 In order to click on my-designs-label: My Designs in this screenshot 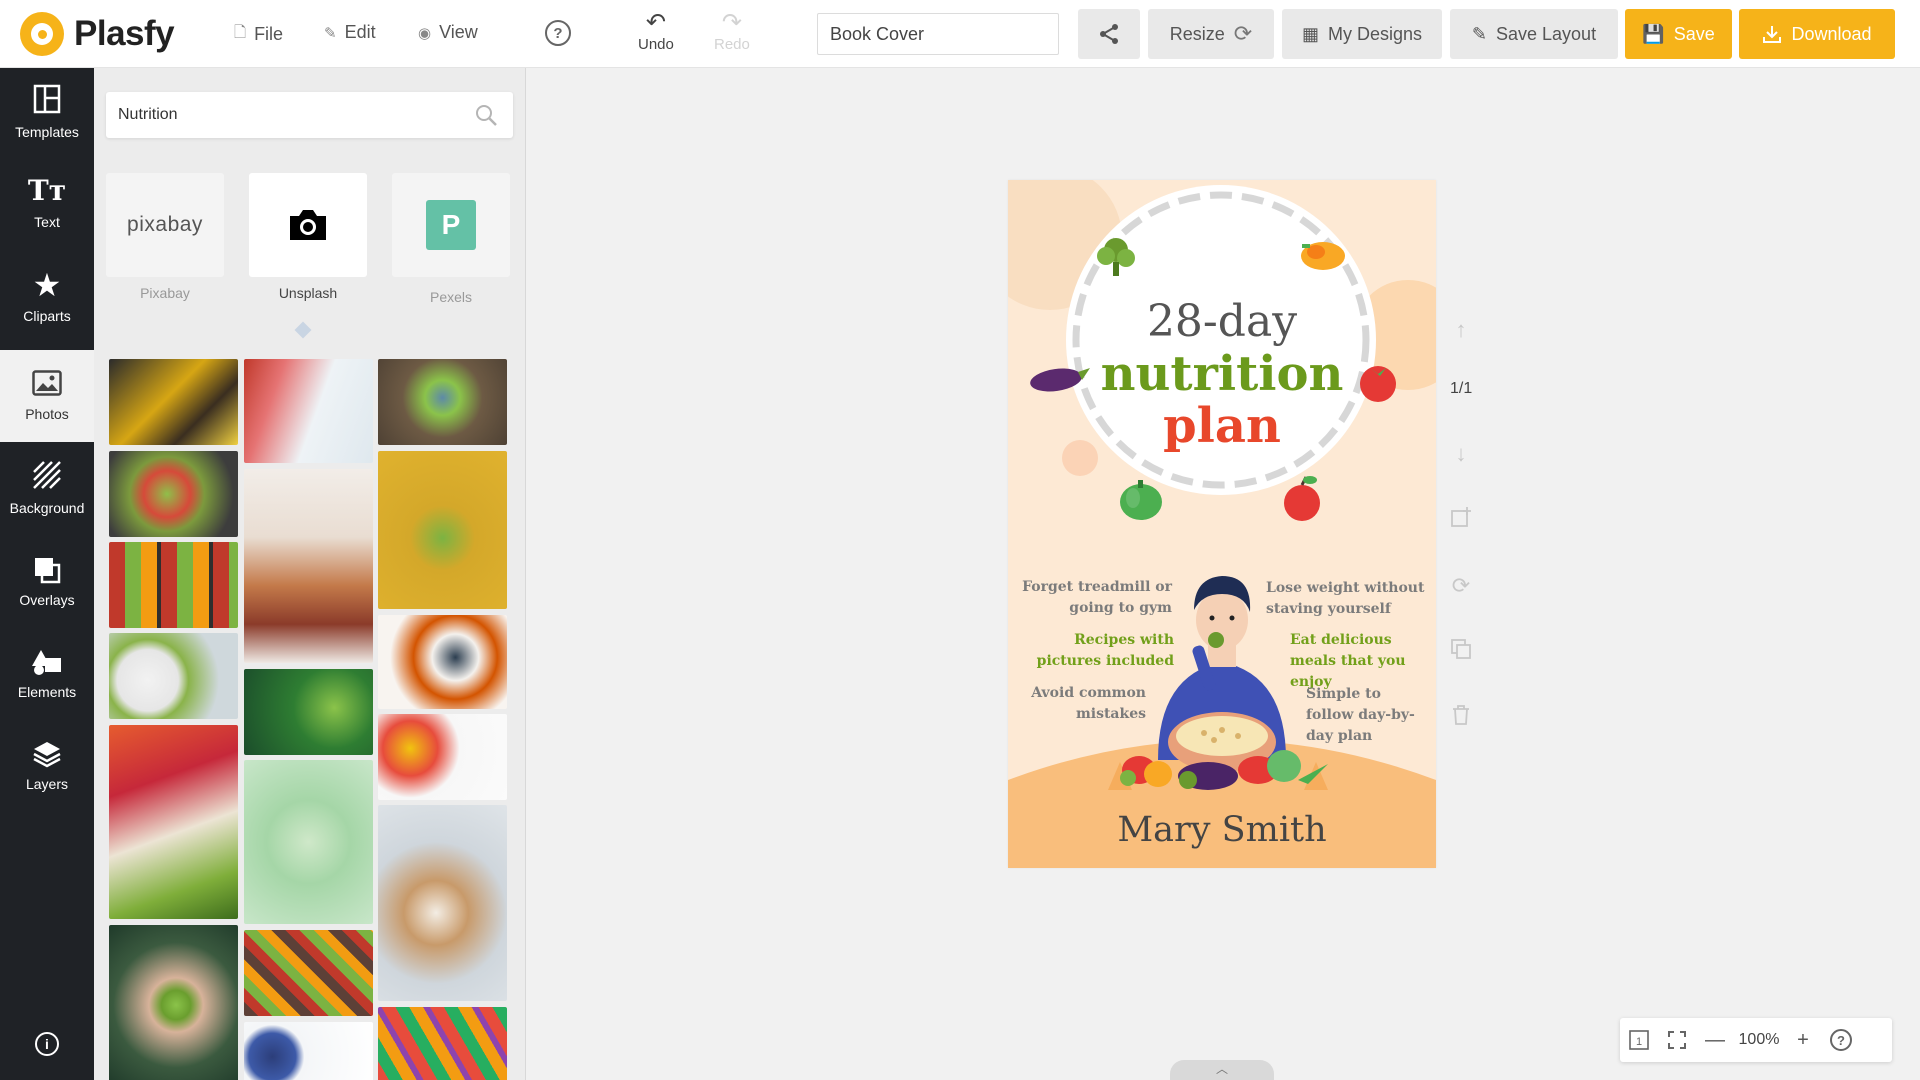, I will do `click(1375, 33)`.